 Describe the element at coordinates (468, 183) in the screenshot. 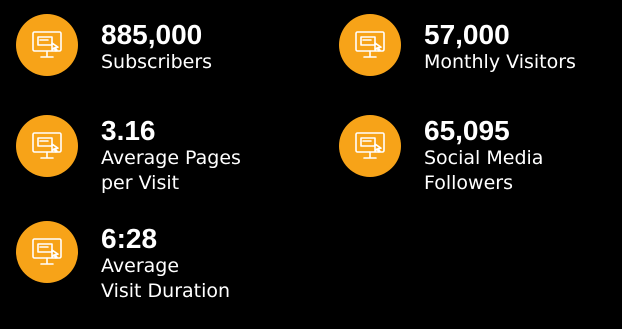

I see `stat-label-line2: Followers` at that location.